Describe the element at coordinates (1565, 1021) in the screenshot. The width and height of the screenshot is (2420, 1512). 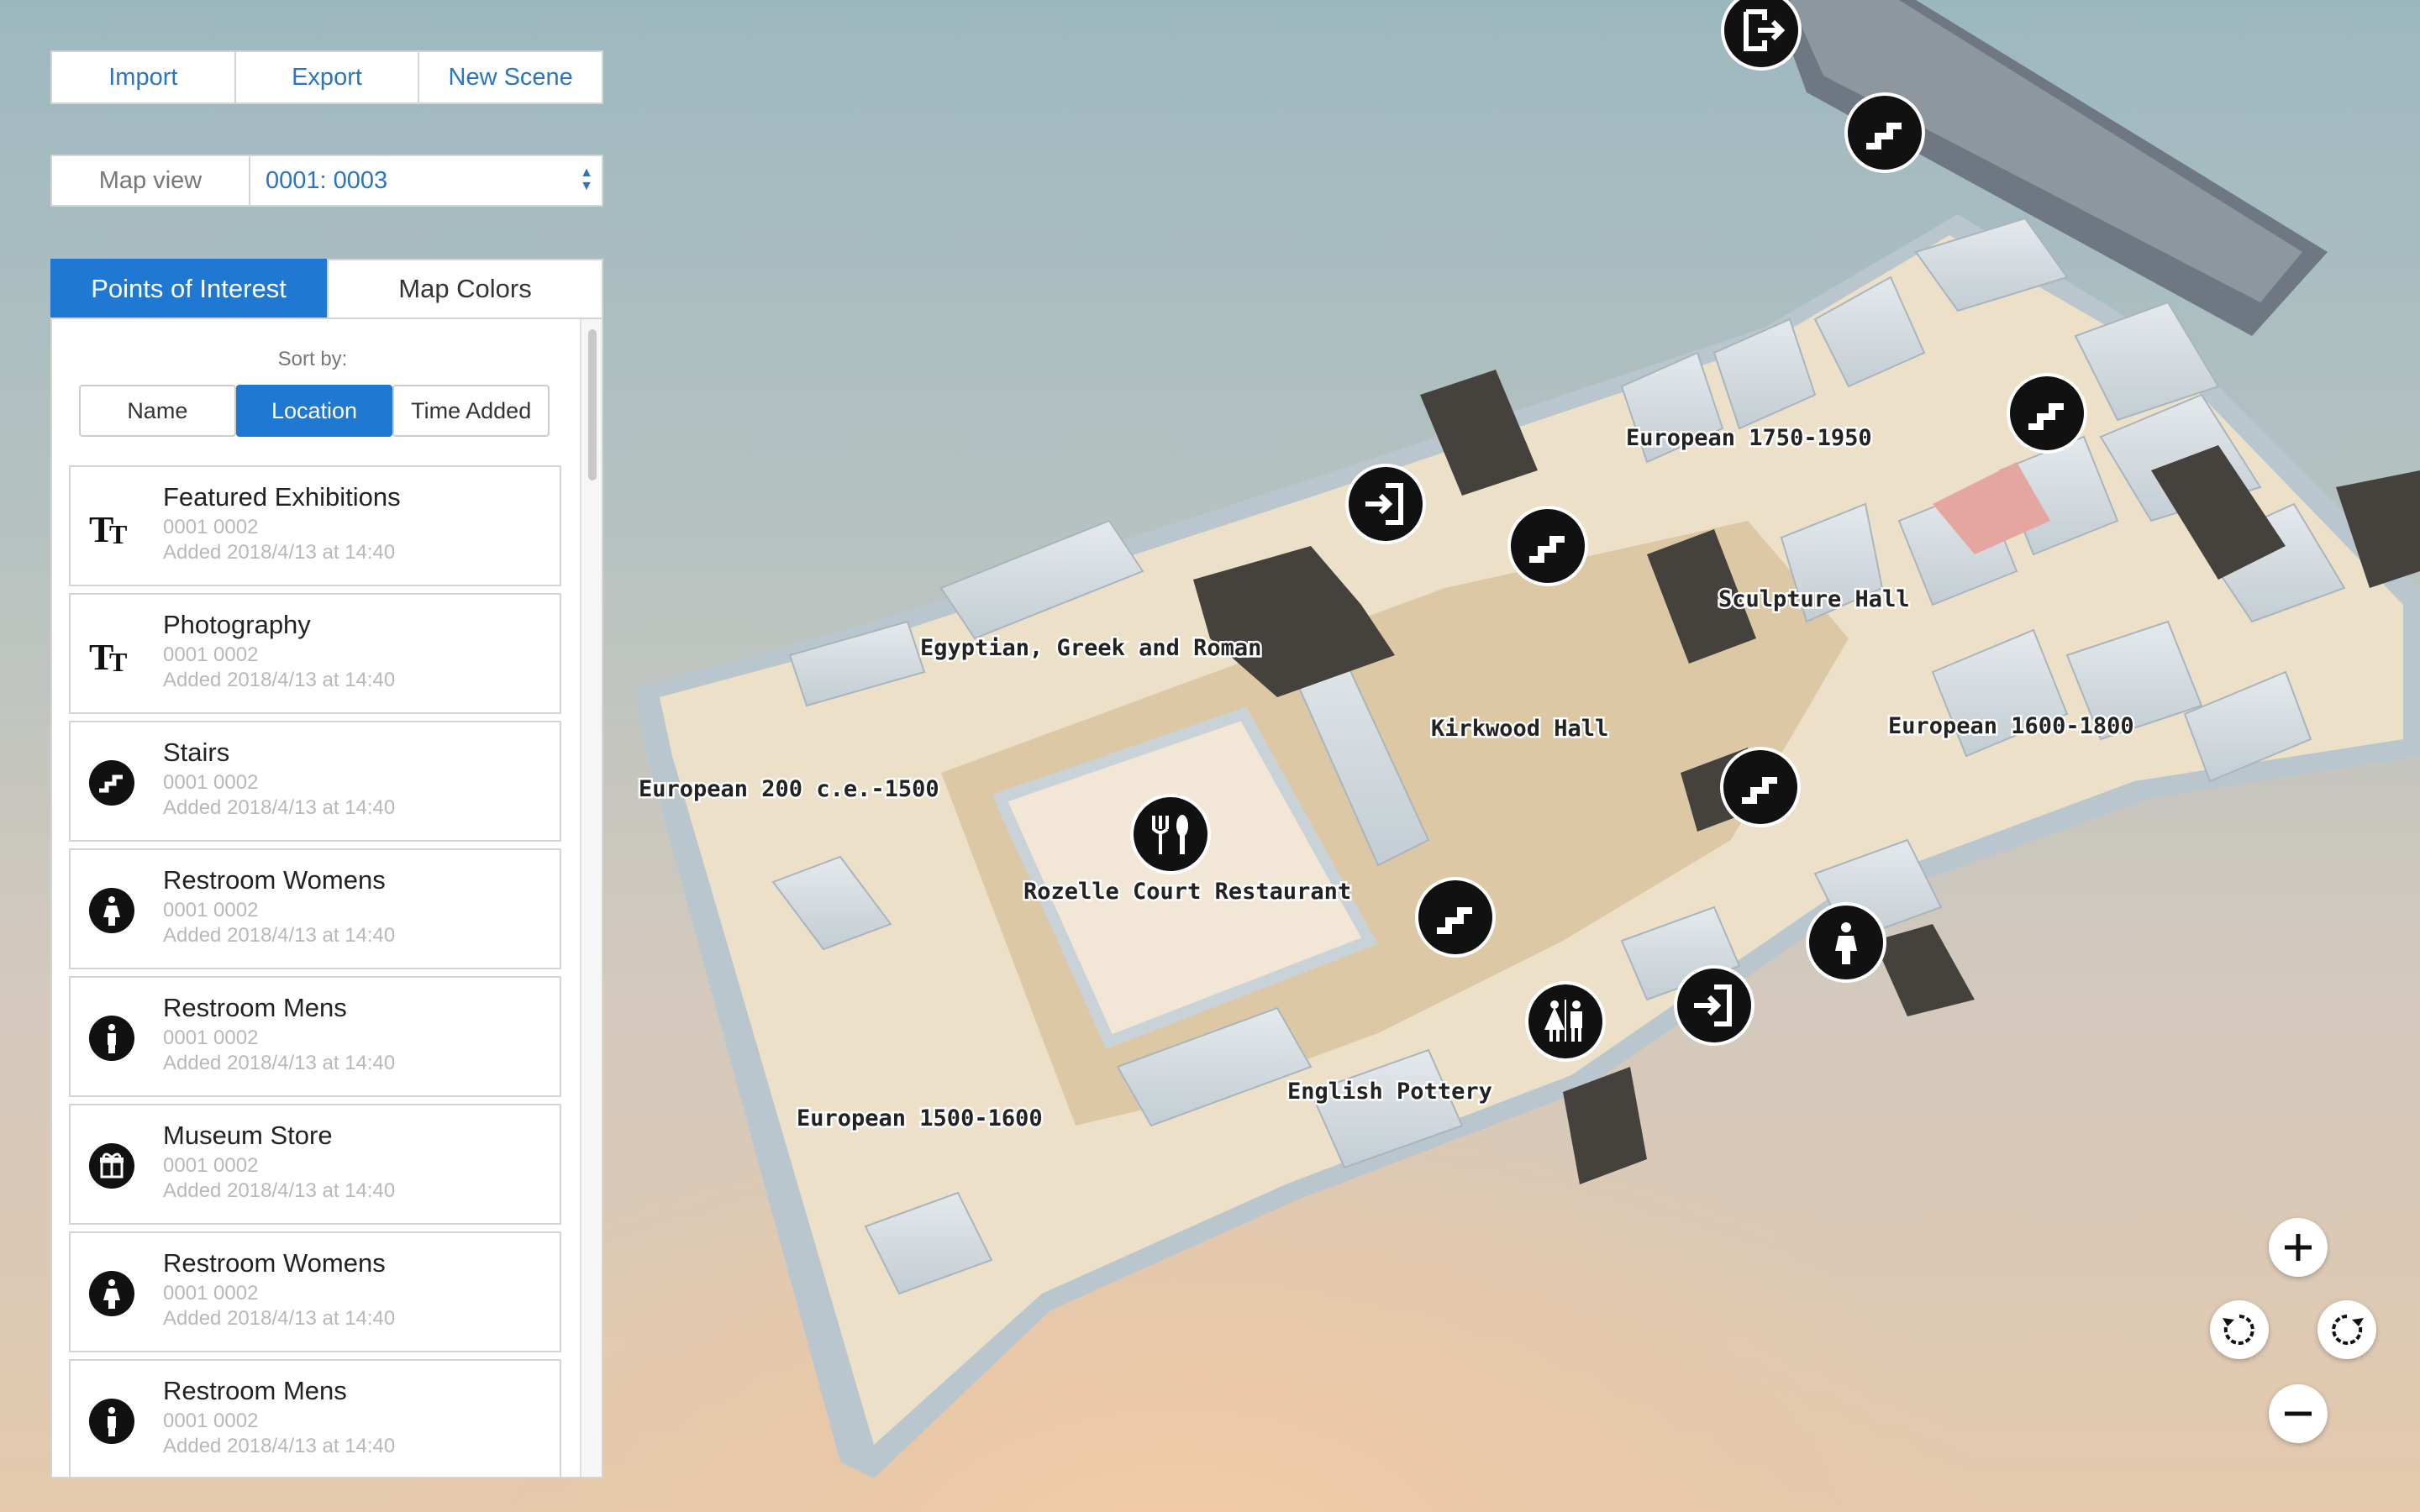
I see `restroom-marker` at that location.